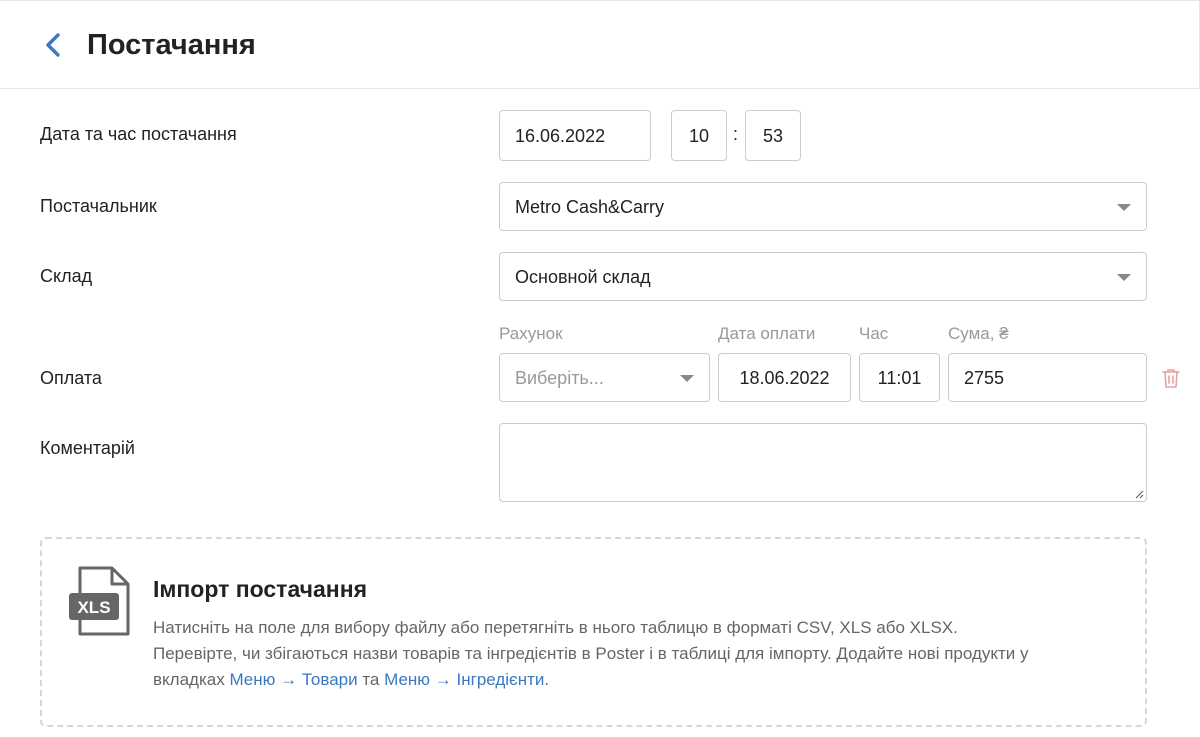 Image resolution: width=1200 pixels, height=737 pixels. What do you see at coordinates (98, 206) in the screenshot?
I see `supplier-label: Постачальник` at bounding box center [98, 206].